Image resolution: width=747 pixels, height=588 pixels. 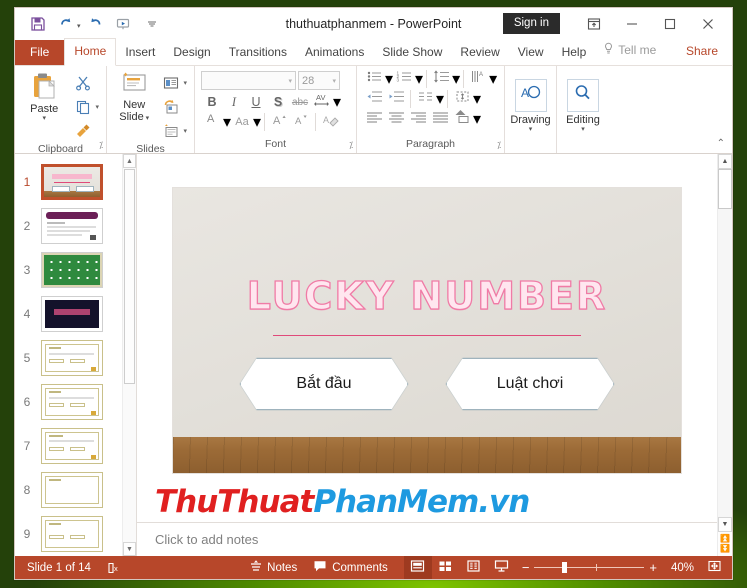 I want to click on align-left-button, so click(x=374, y=119).